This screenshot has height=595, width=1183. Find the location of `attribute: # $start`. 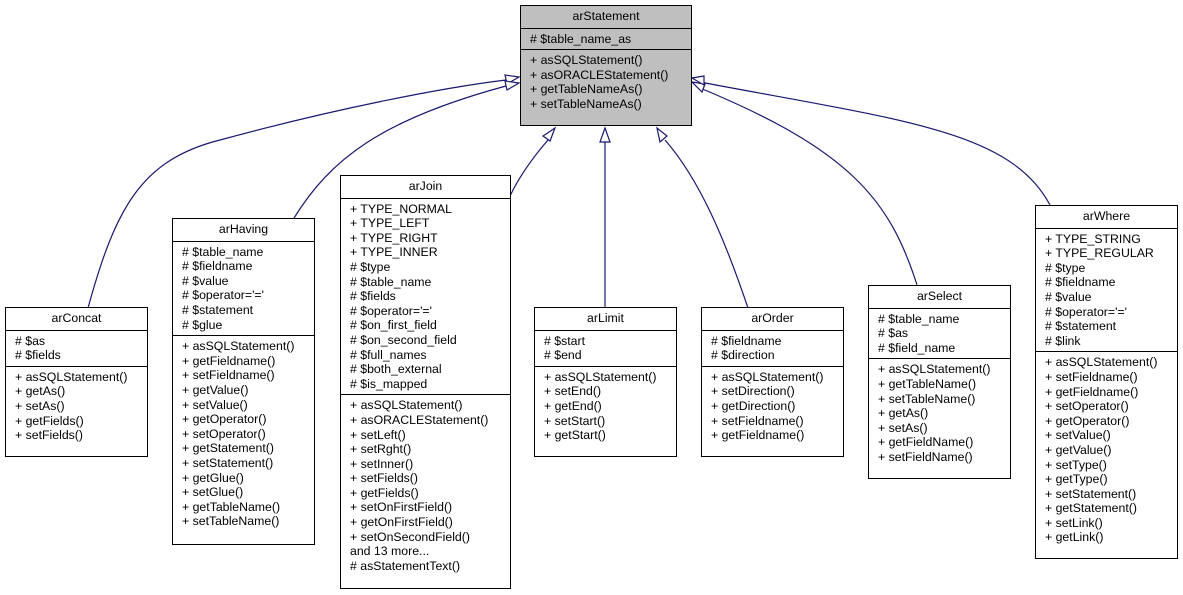

attribute: # $start is located at coordinates (565, 340).